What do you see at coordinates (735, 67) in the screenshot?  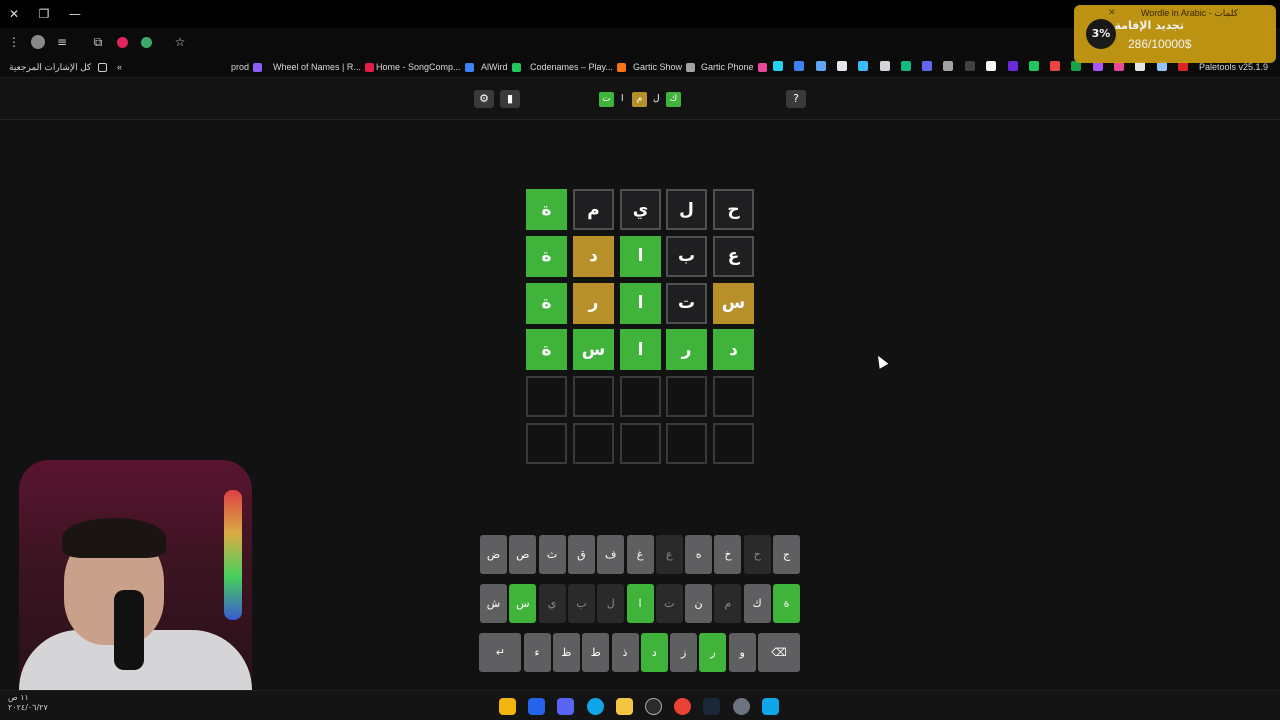 I see `bookmark-gartic-phone: Gartic Phone` at bounding box center [735, 67].